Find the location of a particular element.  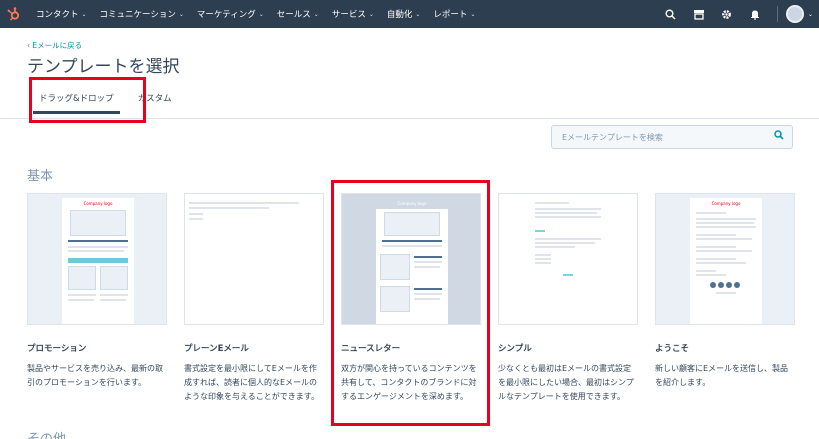

mini-button is located at coordinates (98, 260).